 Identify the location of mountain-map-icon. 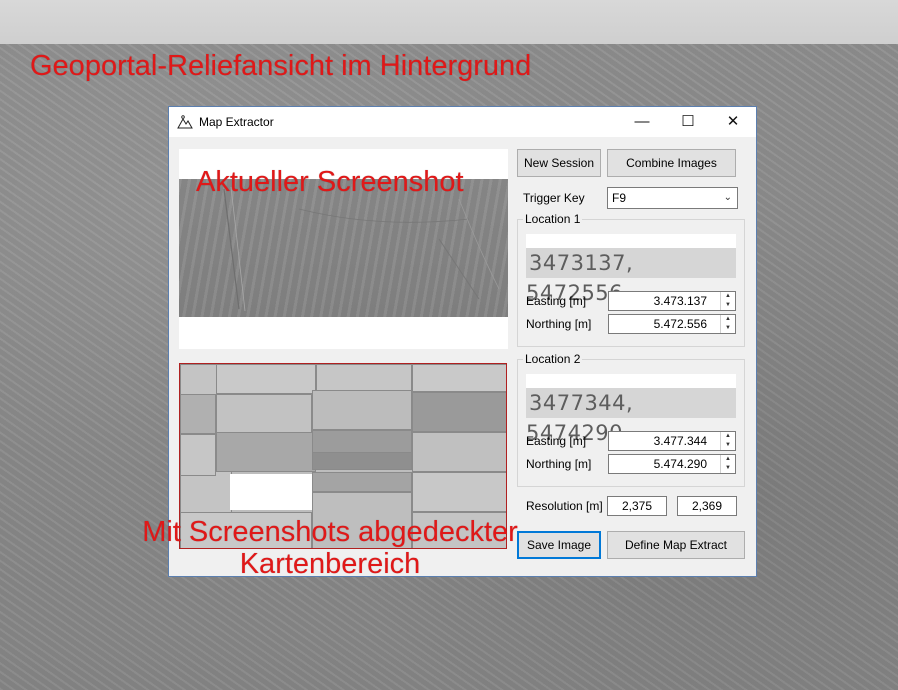
(185, 122).